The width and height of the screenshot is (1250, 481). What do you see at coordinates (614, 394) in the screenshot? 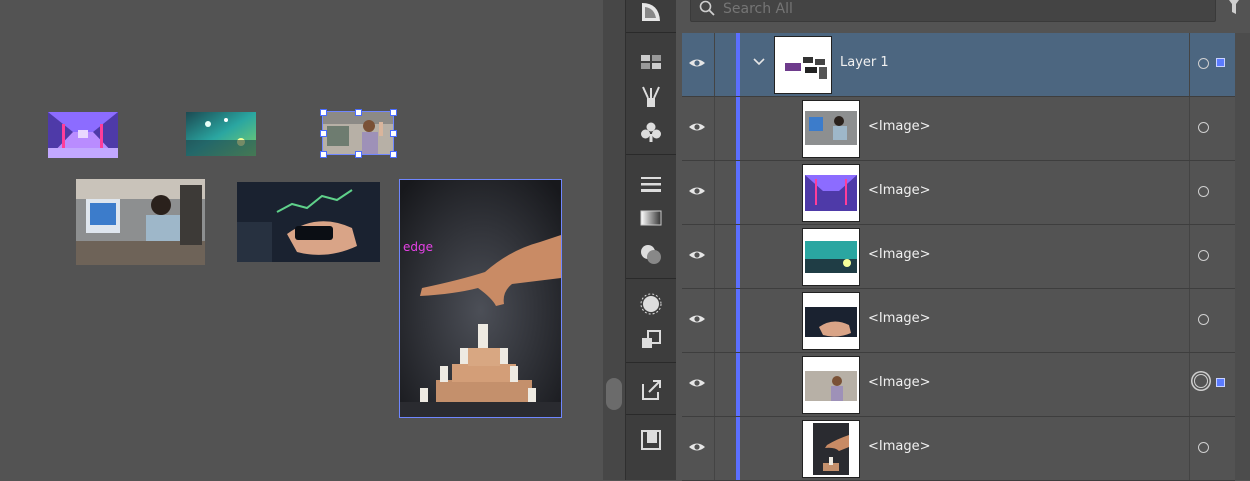
I see `scrollbar-thumb` at bounding box center [614, 394].